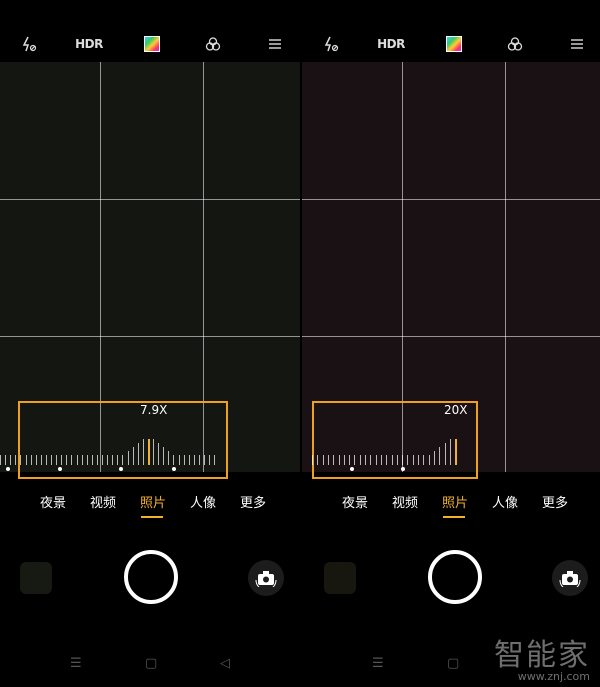 The height and width of the screenshot is (687, 600). What do you see at coordinates (154, 410) in the screenshot?
I see `zoom-level-label: 7.9X` at bounding box center [154, 410].